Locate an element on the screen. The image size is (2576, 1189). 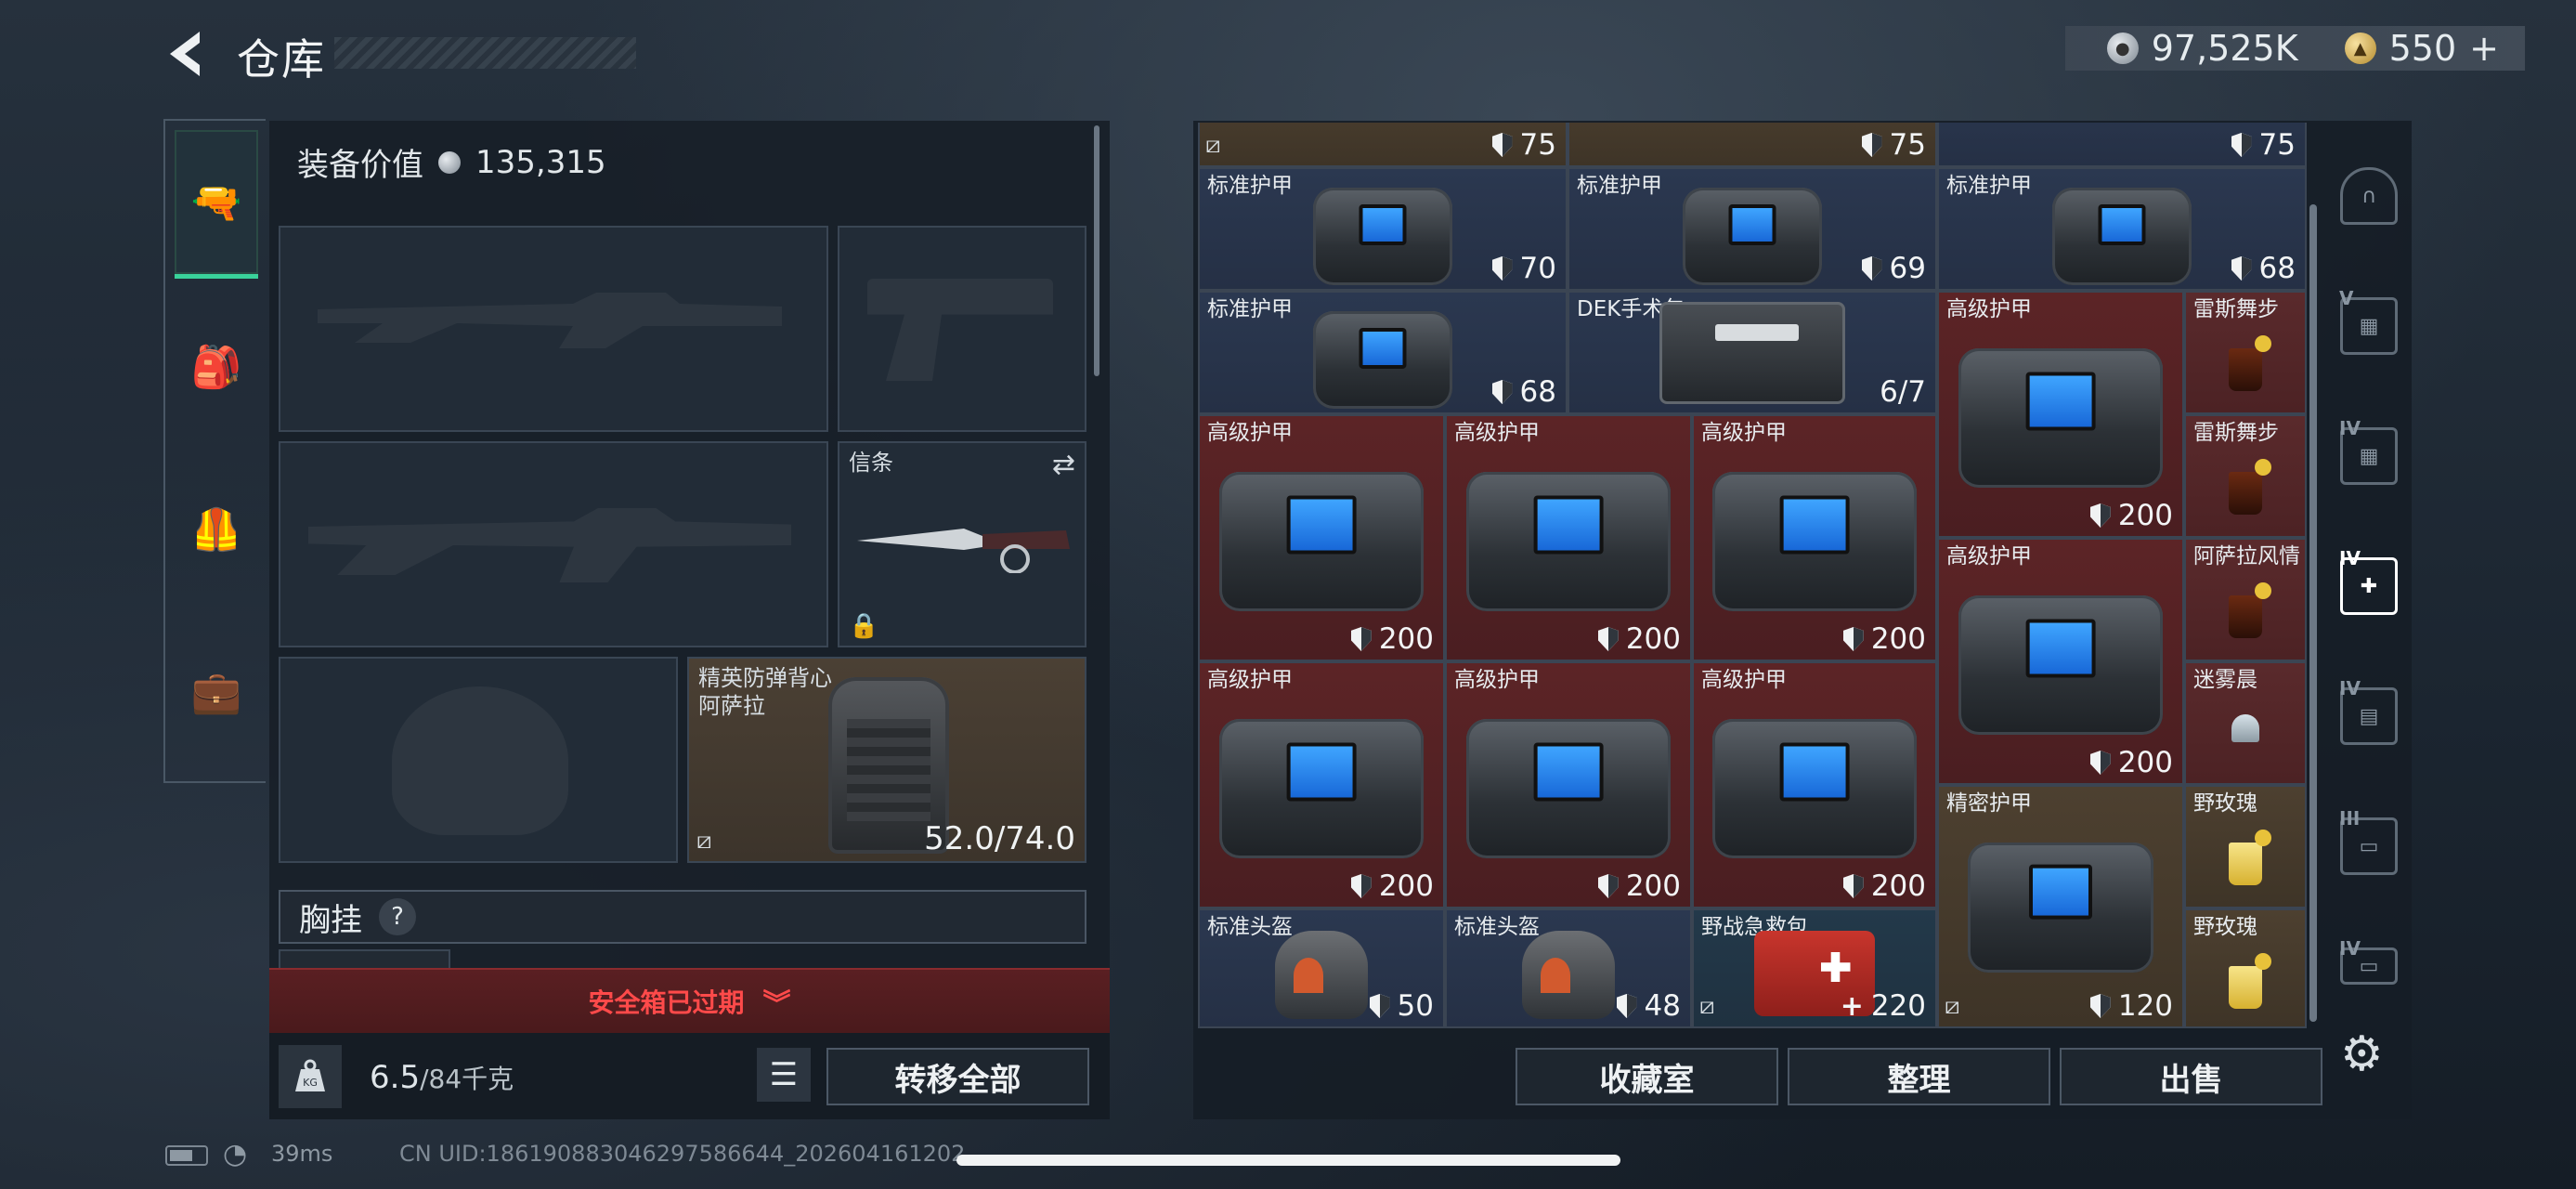
wifi-icon: ◔ is located at coordinates (235, 1154).